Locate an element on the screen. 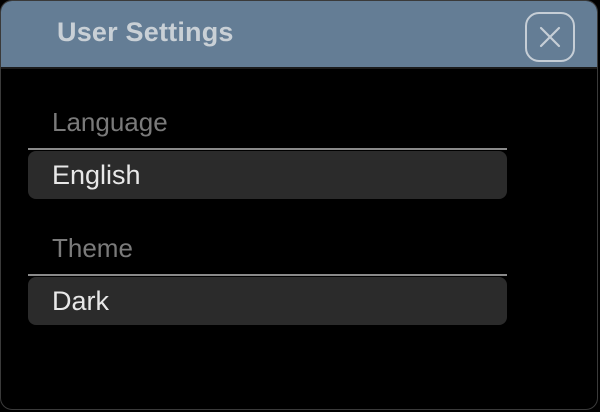 Image resolution: width=600 pixels, height=412 pixels. window-title: User Settings is located at coordinates (145, 32).